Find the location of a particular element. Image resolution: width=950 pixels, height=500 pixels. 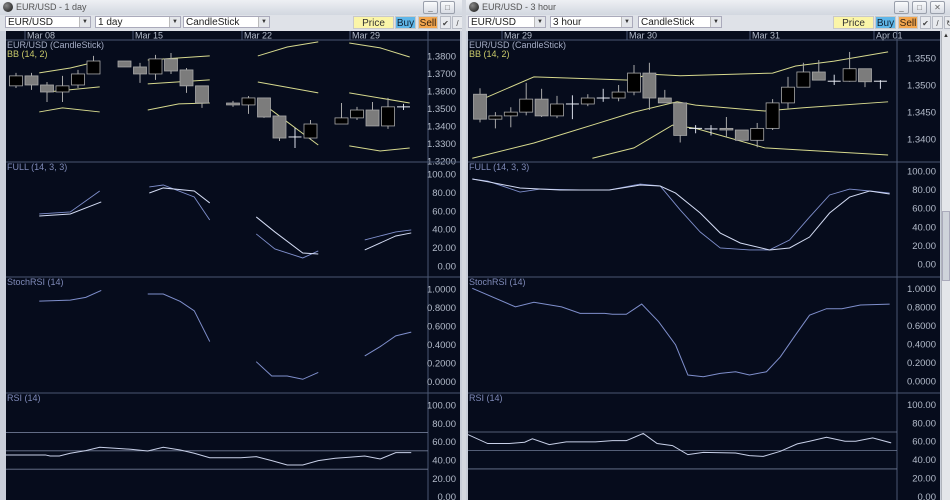

stochrsi-pane-label: StochRSI (14) is located at coordinates (497, 282).